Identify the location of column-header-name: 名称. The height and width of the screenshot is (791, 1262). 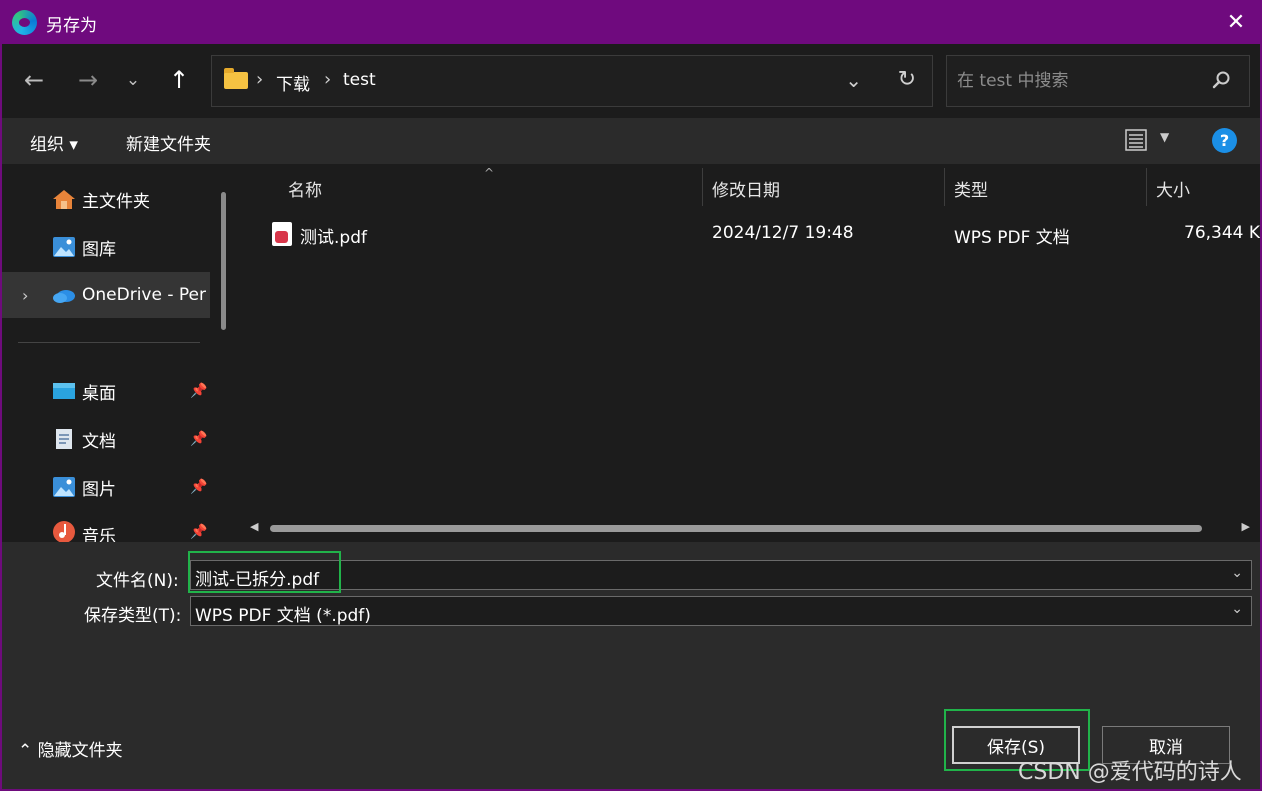
(305, 188).